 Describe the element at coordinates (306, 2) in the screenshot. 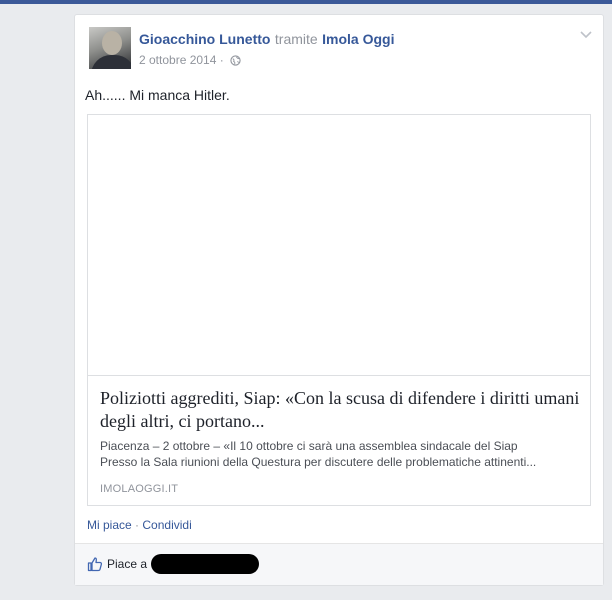

I see `top-bar` at that location.